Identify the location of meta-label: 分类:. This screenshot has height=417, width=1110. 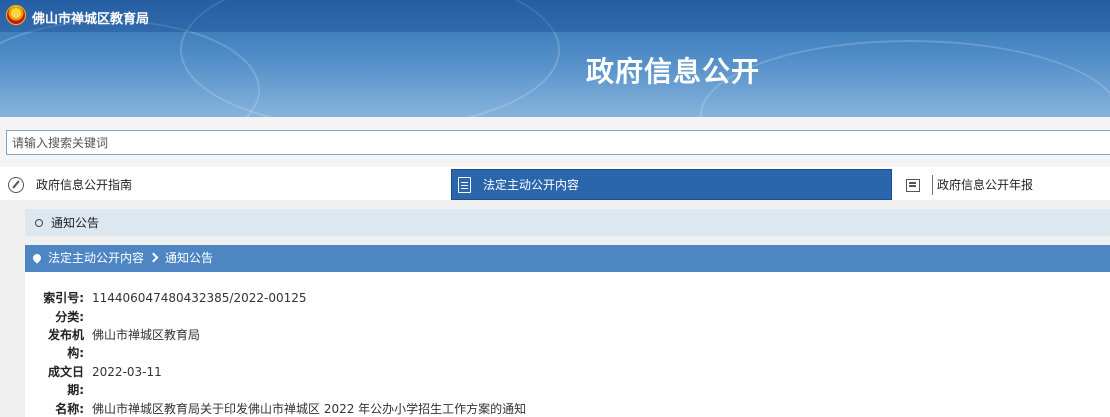
(69, 317).